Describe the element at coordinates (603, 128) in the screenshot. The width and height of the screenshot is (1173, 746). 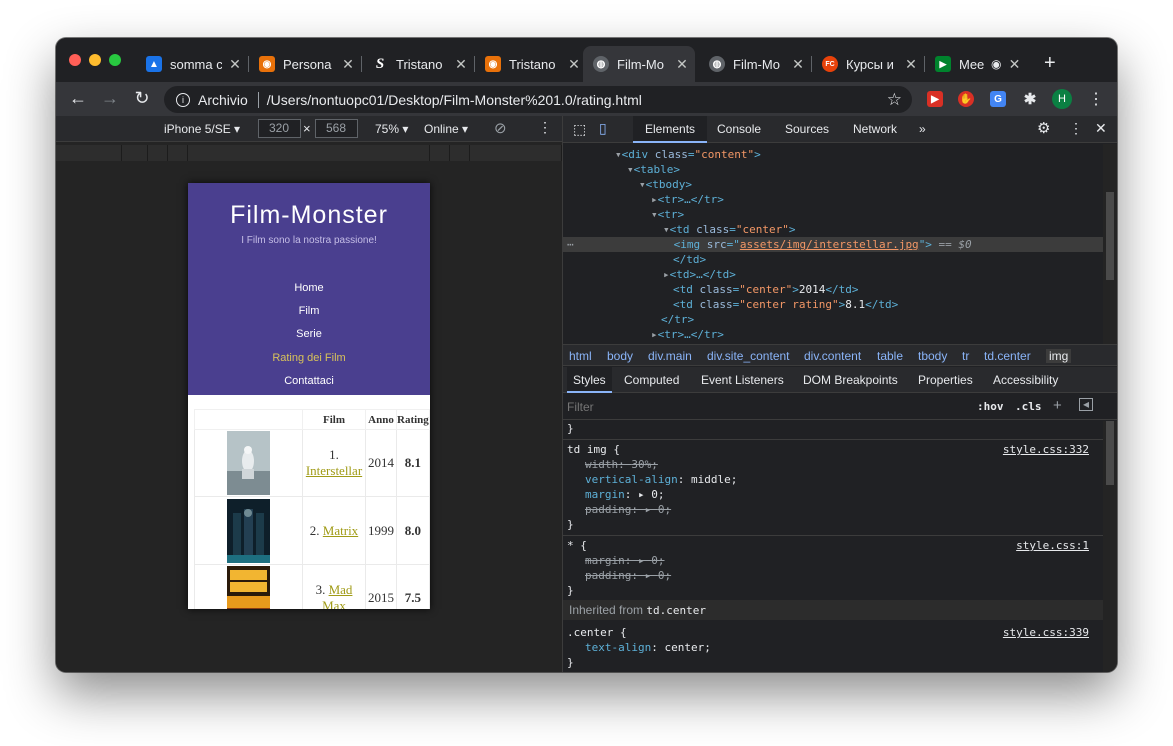
I see `device-toggle-icon: ▯` at that location.